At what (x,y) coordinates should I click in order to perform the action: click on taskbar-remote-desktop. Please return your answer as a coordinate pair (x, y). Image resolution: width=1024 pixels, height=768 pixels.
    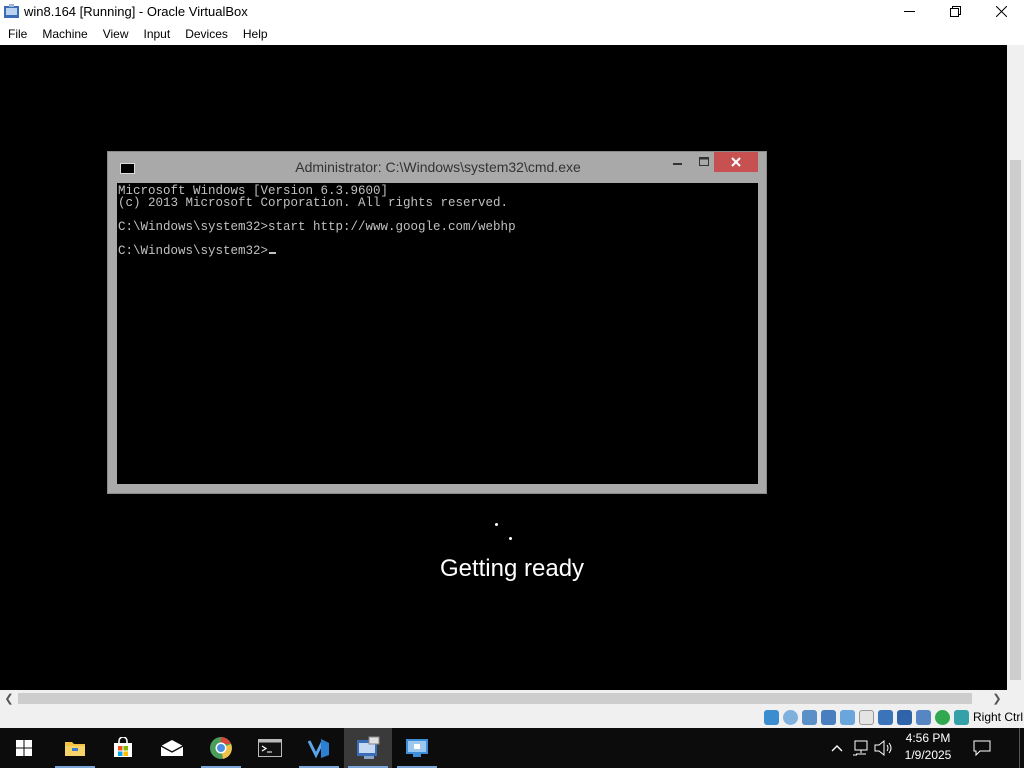
    Looking at the image, I should click on (417, 748).